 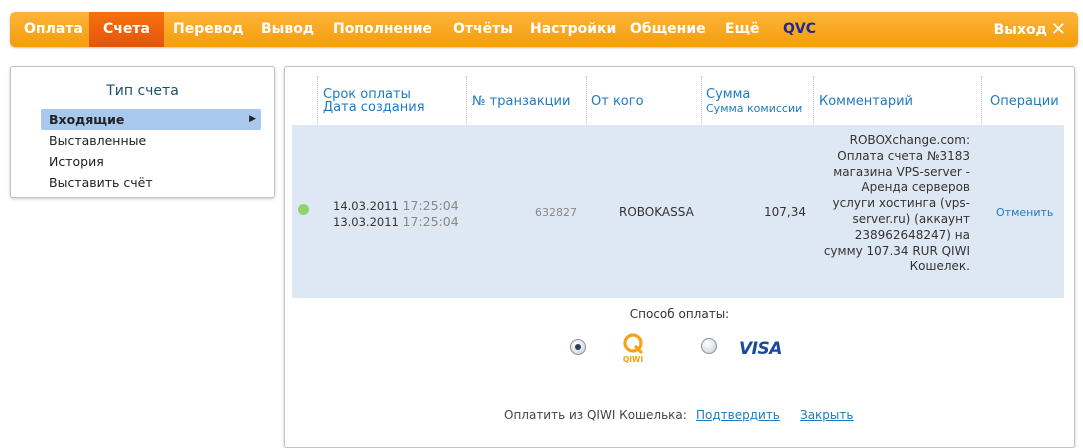 What do you see at coordinates (156, 182) in the screenshot?
I see `sidebar-item-create-invoice: Выставить счёт` at bounding box center [156, 182].